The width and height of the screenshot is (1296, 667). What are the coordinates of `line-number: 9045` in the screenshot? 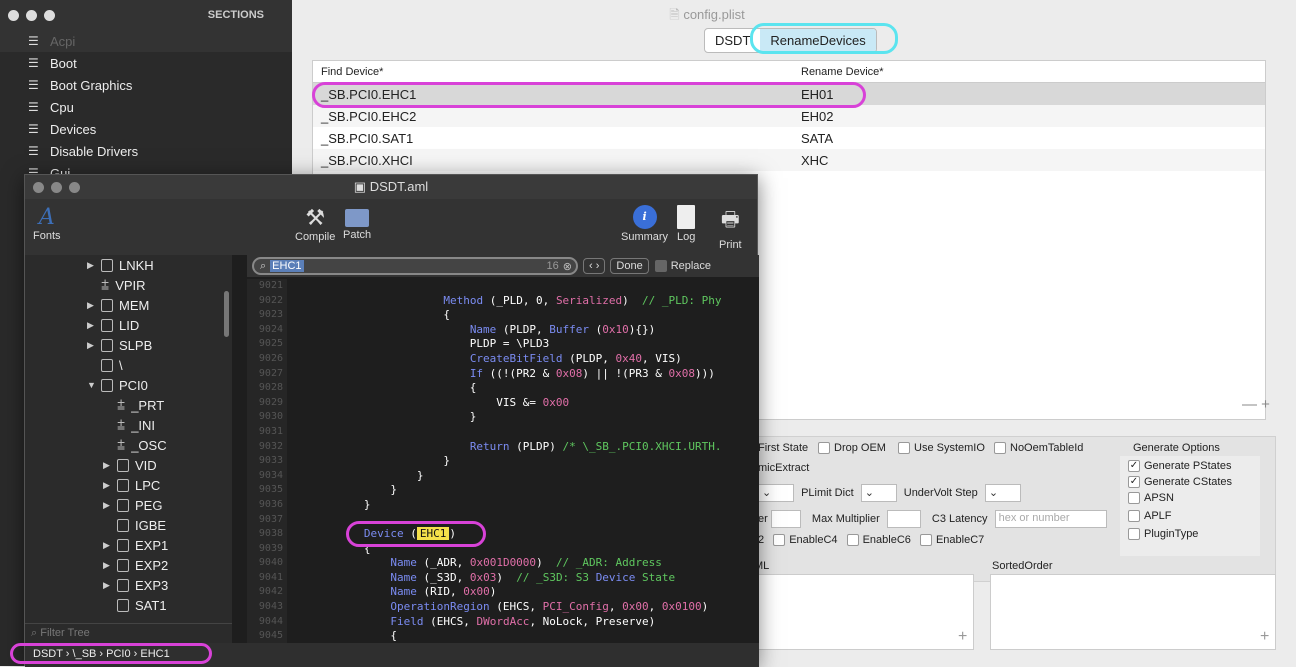 It's located at (270, 636).